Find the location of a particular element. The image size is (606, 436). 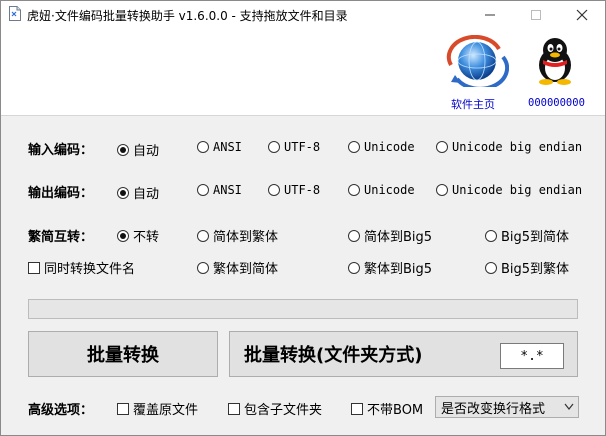

output-encoding-label: 输出编码： is located at coordinates (61, 193).